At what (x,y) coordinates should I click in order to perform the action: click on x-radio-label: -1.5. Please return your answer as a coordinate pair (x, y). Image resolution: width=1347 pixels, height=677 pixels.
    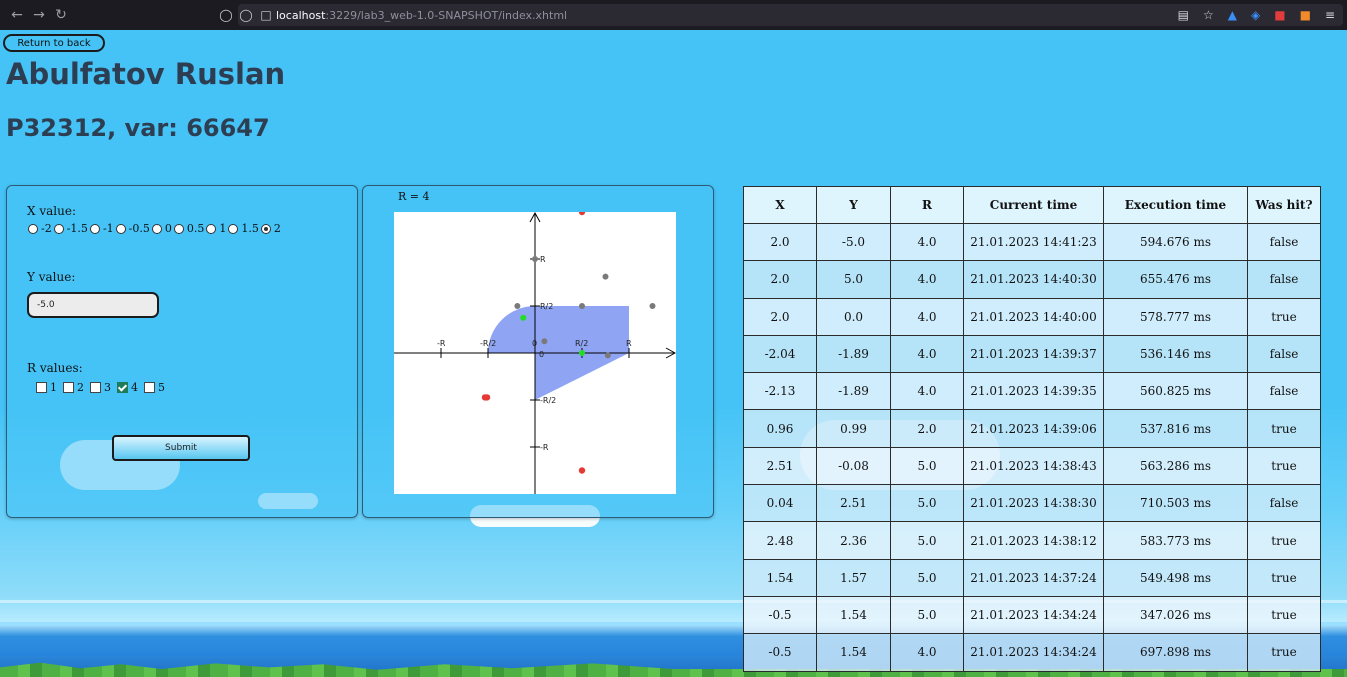
    Looking at the image, I should click on (77, 228).